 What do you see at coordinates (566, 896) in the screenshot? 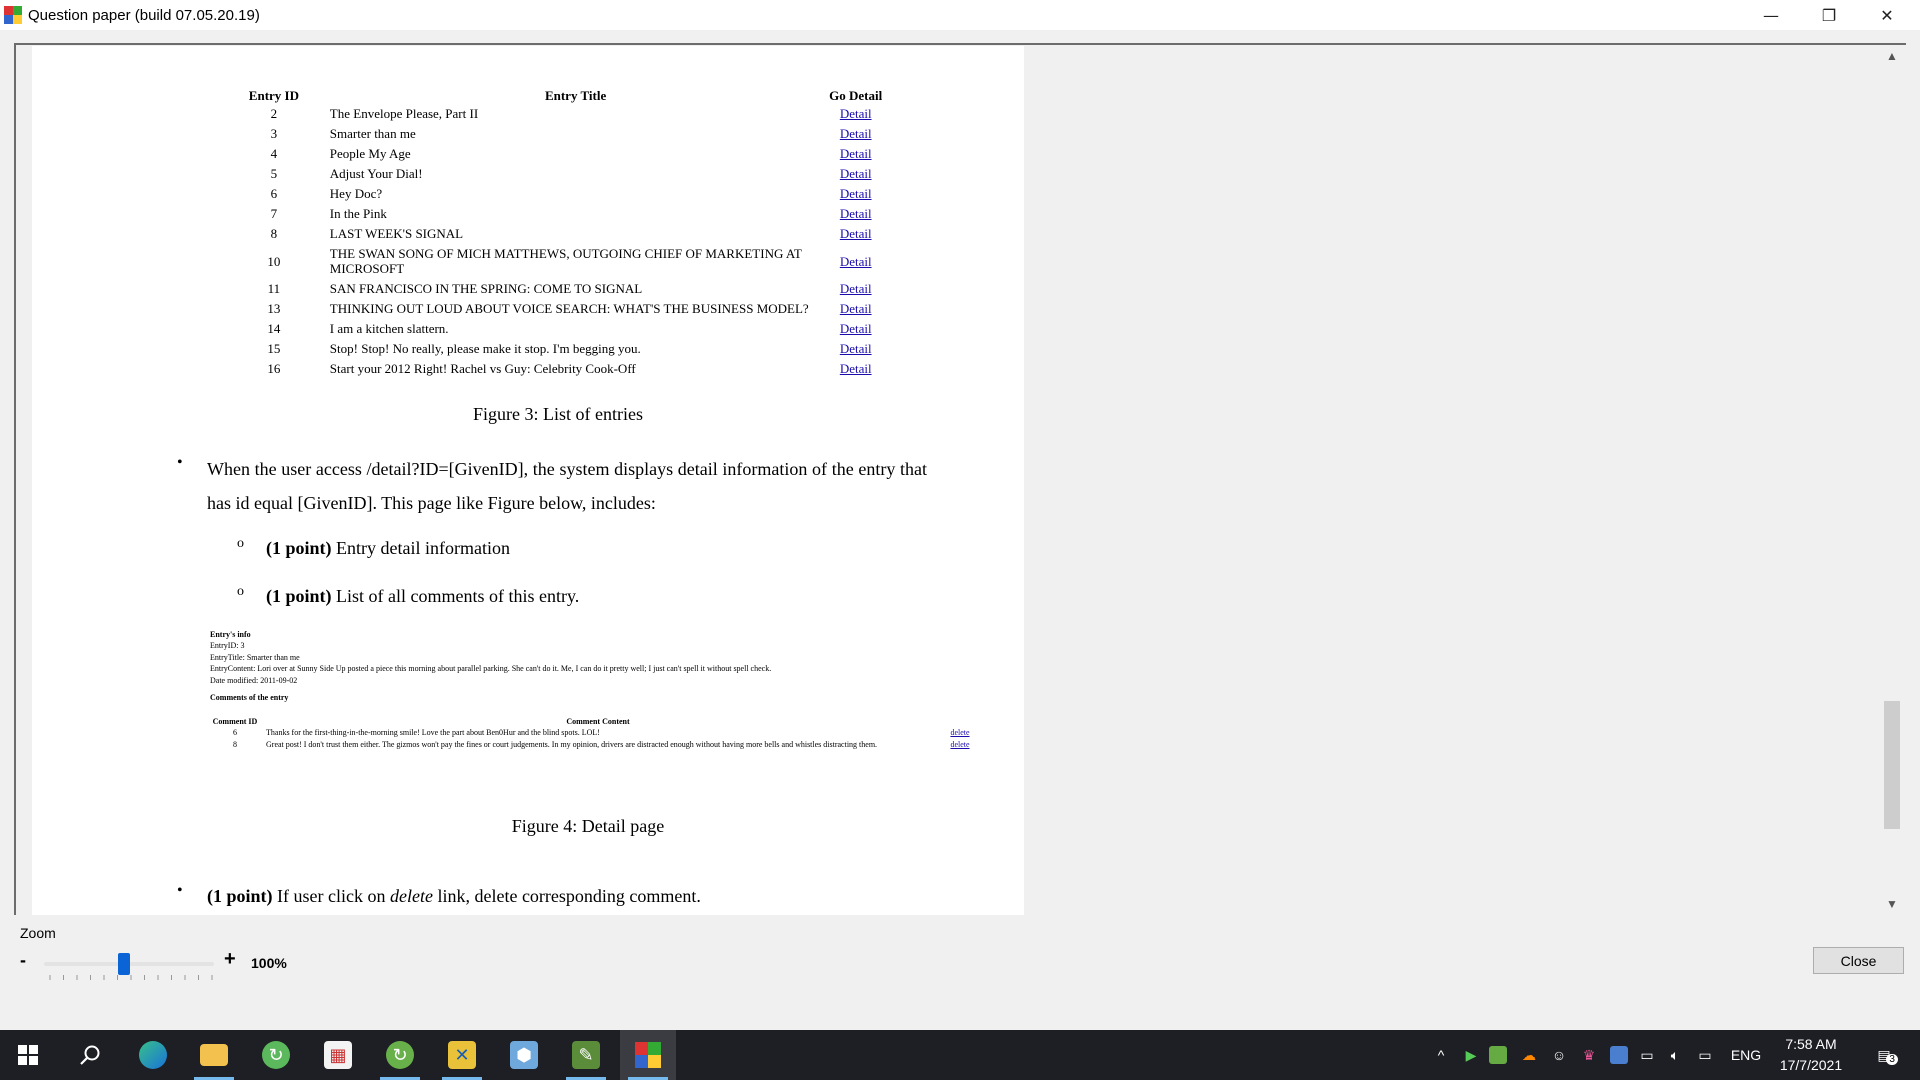
I see `requirement-text: link, delete corresponding comment.` at bounding box center [566, 896].